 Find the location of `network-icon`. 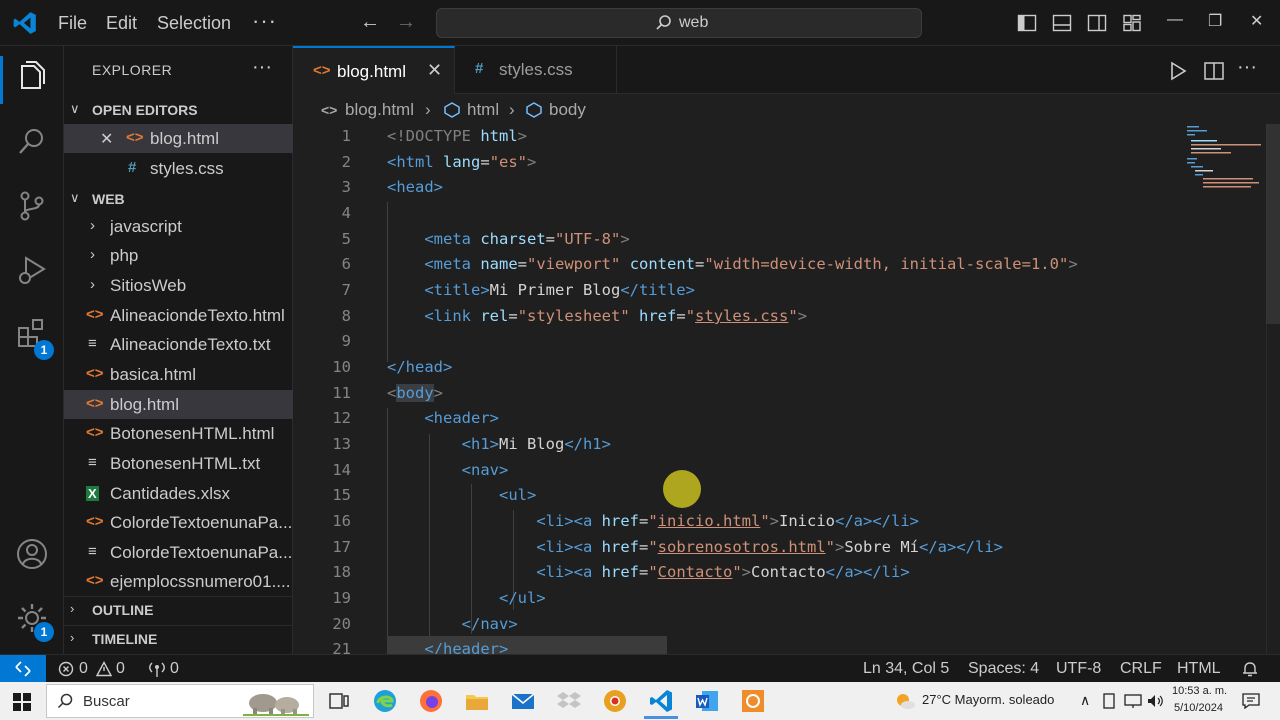

network-icon is located at coordinates (1133, 701).